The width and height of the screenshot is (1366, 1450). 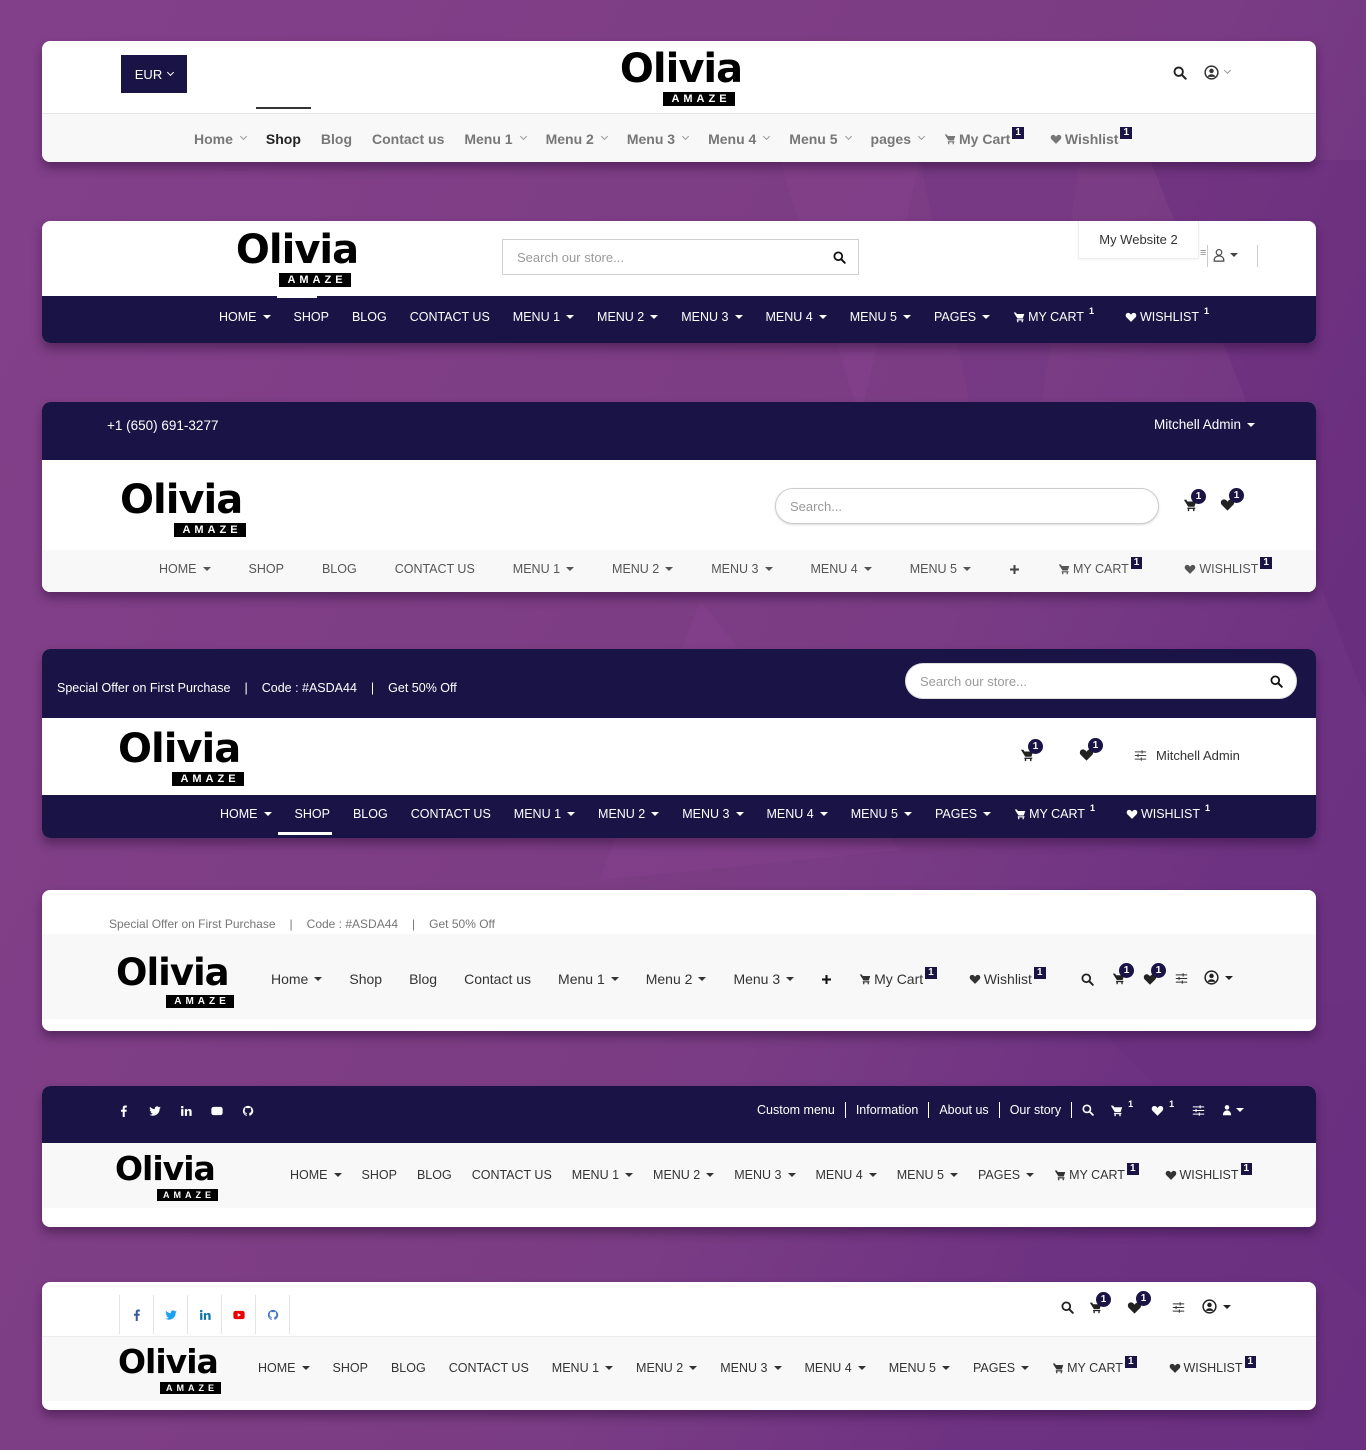 What do you see at coordinates (887, 1110) in the screenshot?
I see `link-information: Information` at bounding box center [887, 1110].